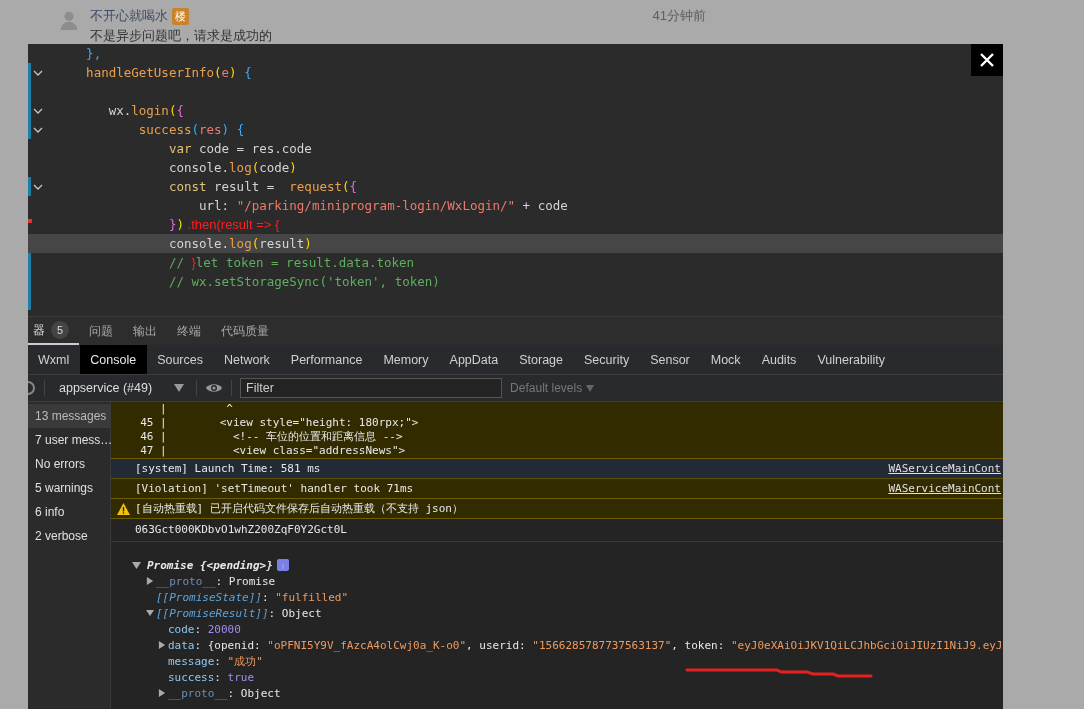 The width and height of the screenshot is (1084, 709). I want to click on code-line: const result = request({, so click(262, 186).